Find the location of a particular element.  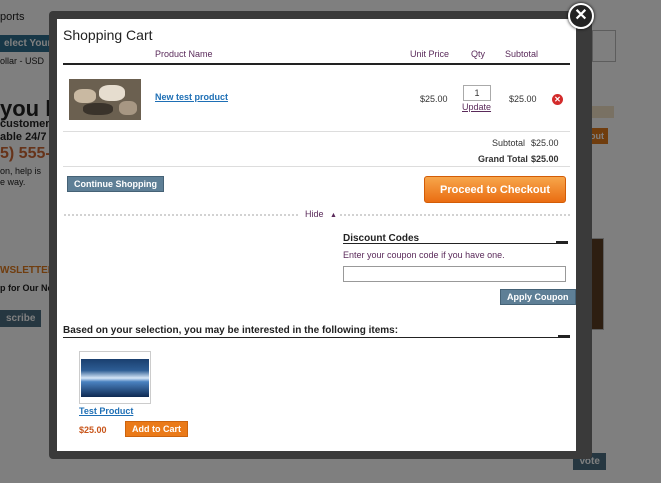

col-product-name: Product Name is located at coordinates (184, 54).